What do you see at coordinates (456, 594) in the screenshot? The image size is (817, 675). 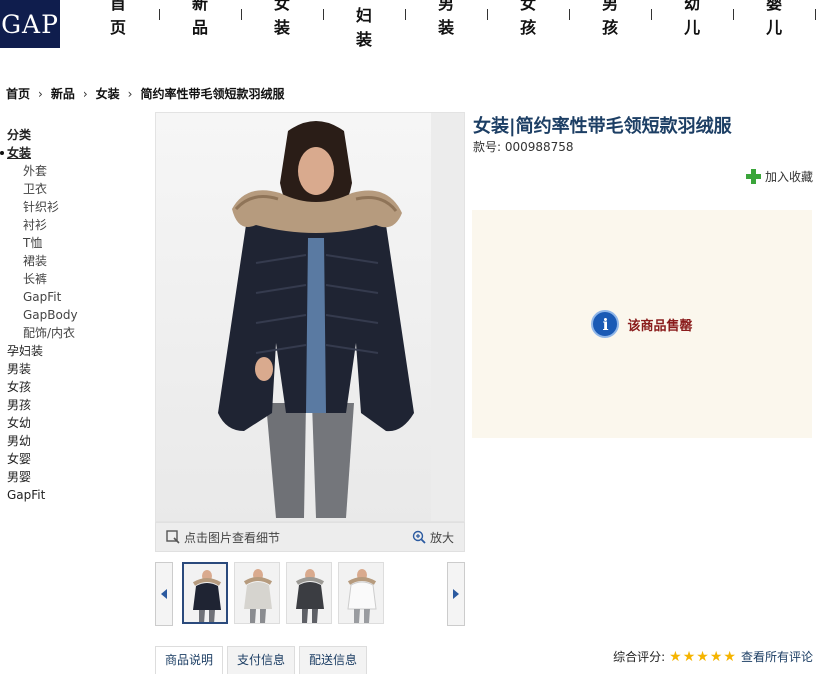 I see `arrow-right-icon` at bounding box center [456, 594].